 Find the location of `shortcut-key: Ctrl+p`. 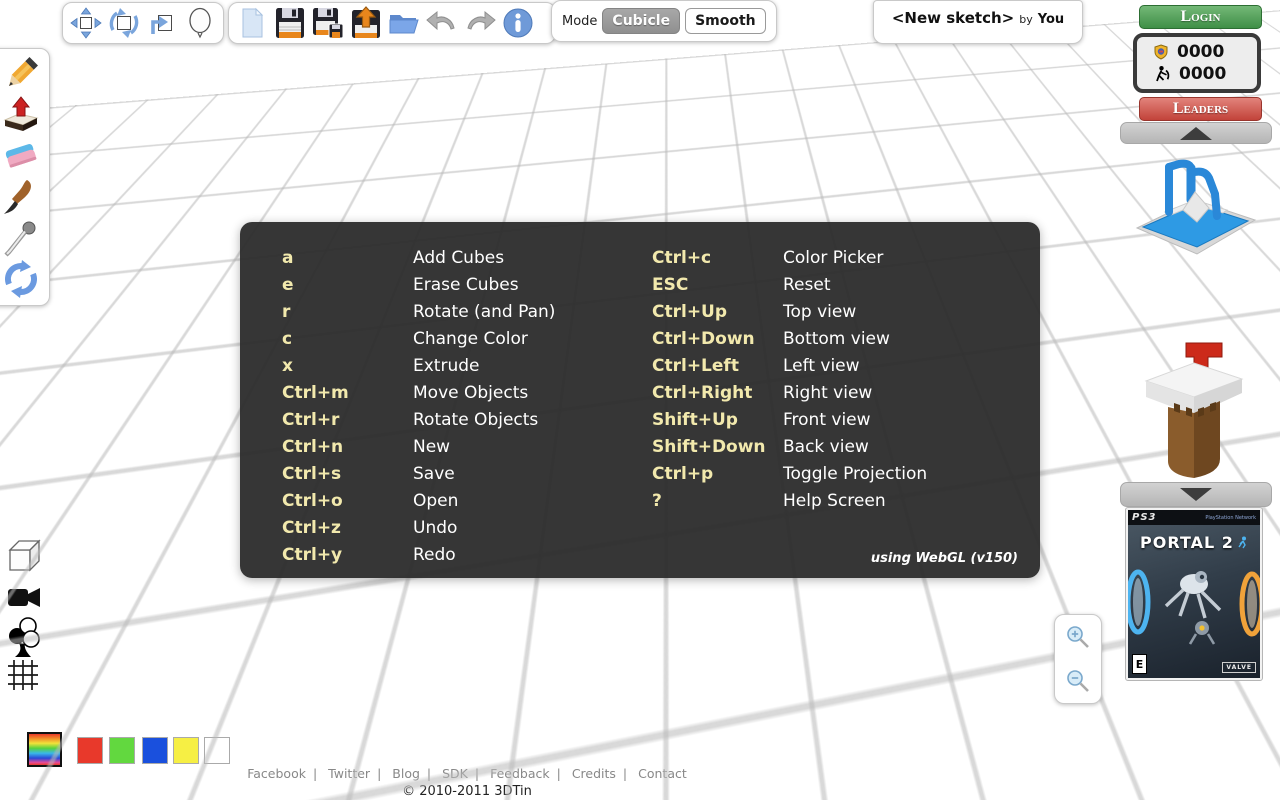

shortcut-key: Ctrl+p is located at coordinates (683, 473).